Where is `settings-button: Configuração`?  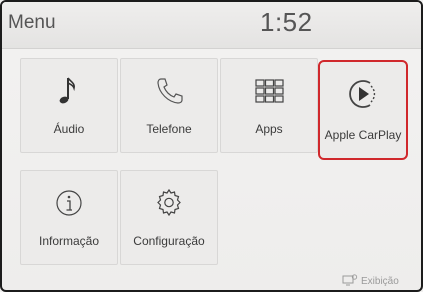
settings-button: Configuração is located at coordinates (169, 217).